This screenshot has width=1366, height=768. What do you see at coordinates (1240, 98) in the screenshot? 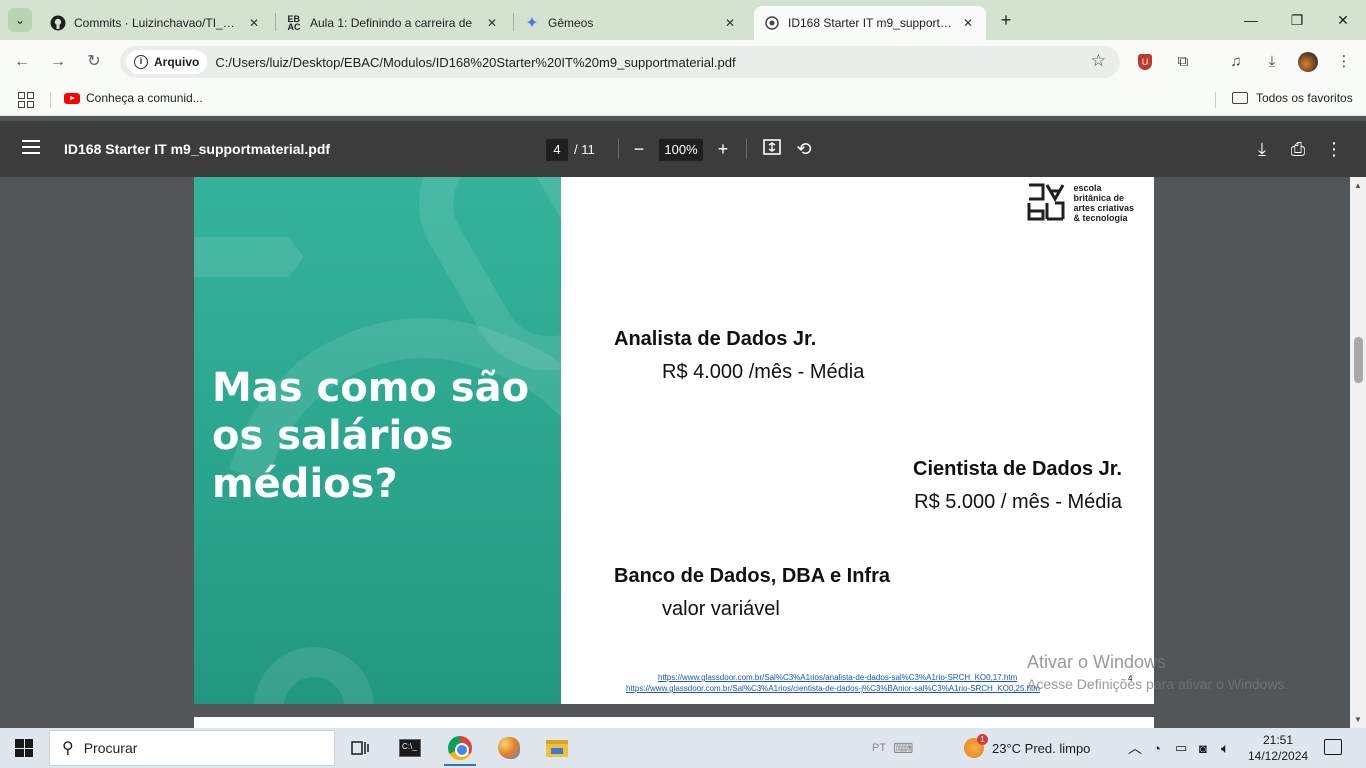
I see `folder-icon` at bounding box center [1240, 98].